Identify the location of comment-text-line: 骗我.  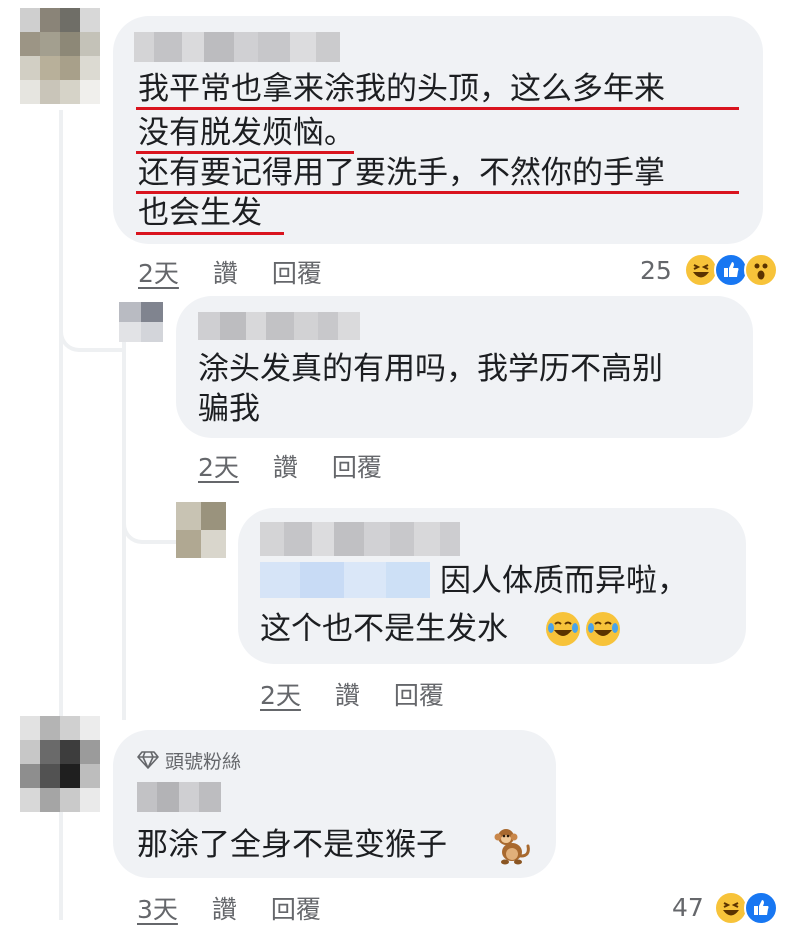
(229, 409).